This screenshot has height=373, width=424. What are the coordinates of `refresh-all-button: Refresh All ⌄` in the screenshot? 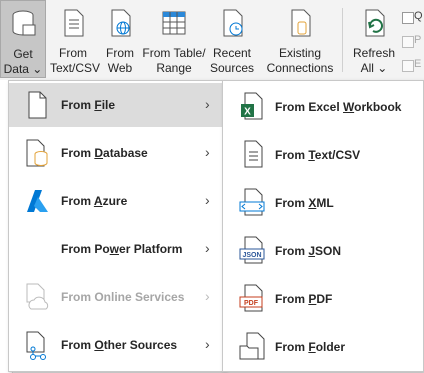 It's located at (374, 39).